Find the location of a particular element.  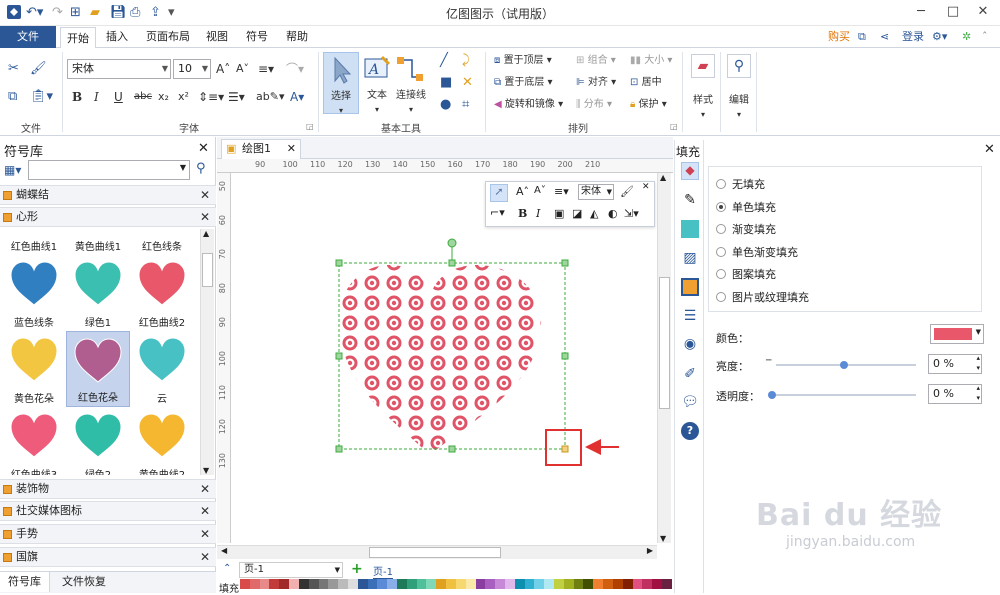

close-window-icon: ✕ is located at coordinates (983, 12).